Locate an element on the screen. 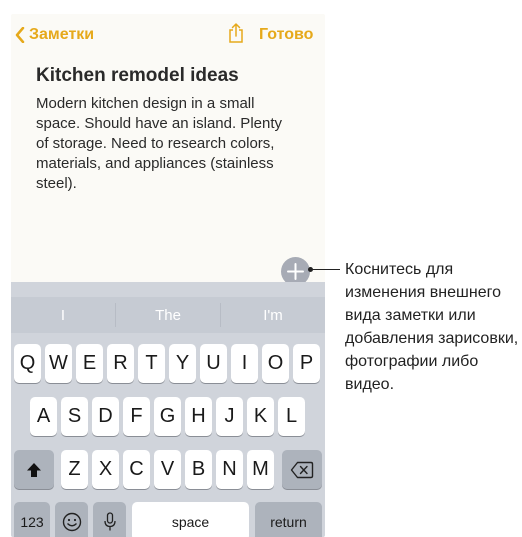 The height and width of the screenshot is (537, 522). microphone-icon is located at coordinates (109, 520).